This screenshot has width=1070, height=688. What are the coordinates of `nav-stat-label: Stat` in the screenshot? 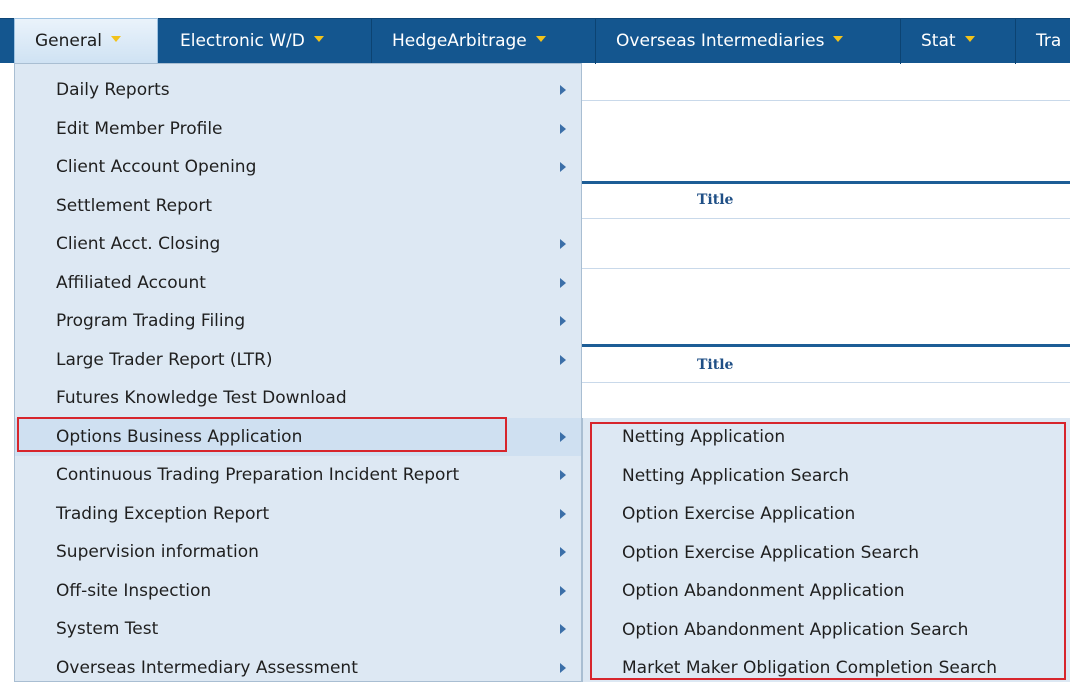 It's located at (938, 41).